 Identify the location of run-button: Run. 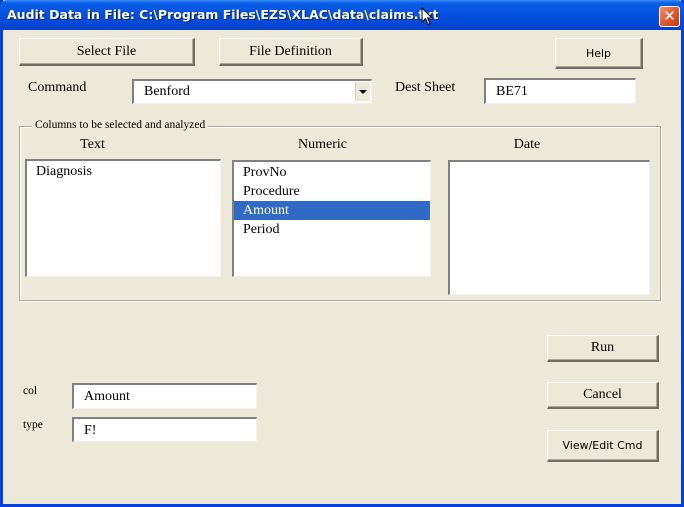
(603, 348).